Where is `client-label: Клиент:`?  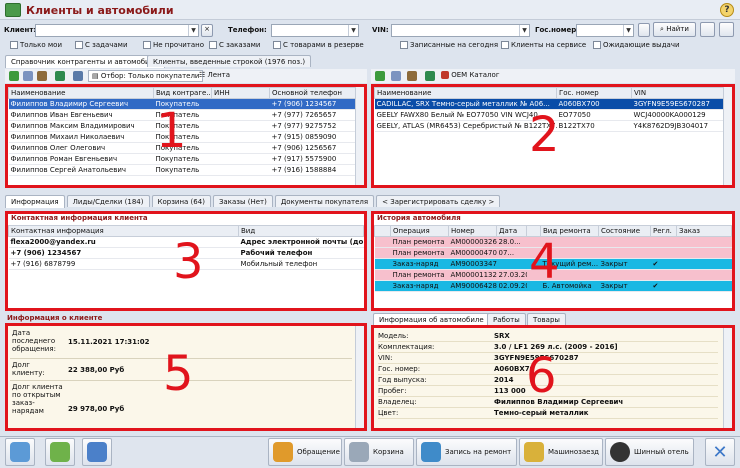
client-label: Клиент: is located at coordinates (20, 30).